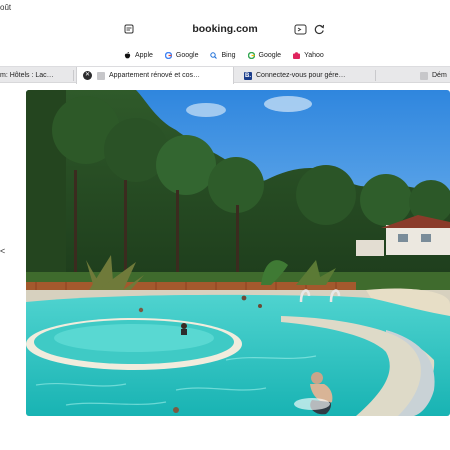 The image size is (450, 450). What do you see at coordinates (144, 55) in the screenshot?
I see `favorite-label: Apple` at bounding box center [144, 55].